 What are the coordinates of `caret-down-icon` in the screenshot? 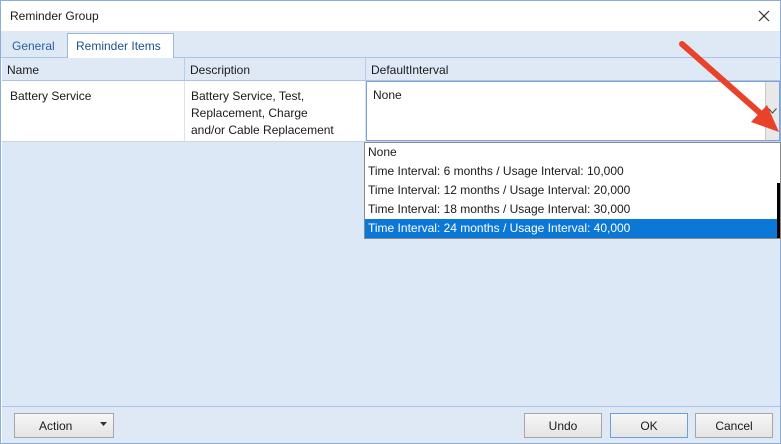 It's located at (103, 424).